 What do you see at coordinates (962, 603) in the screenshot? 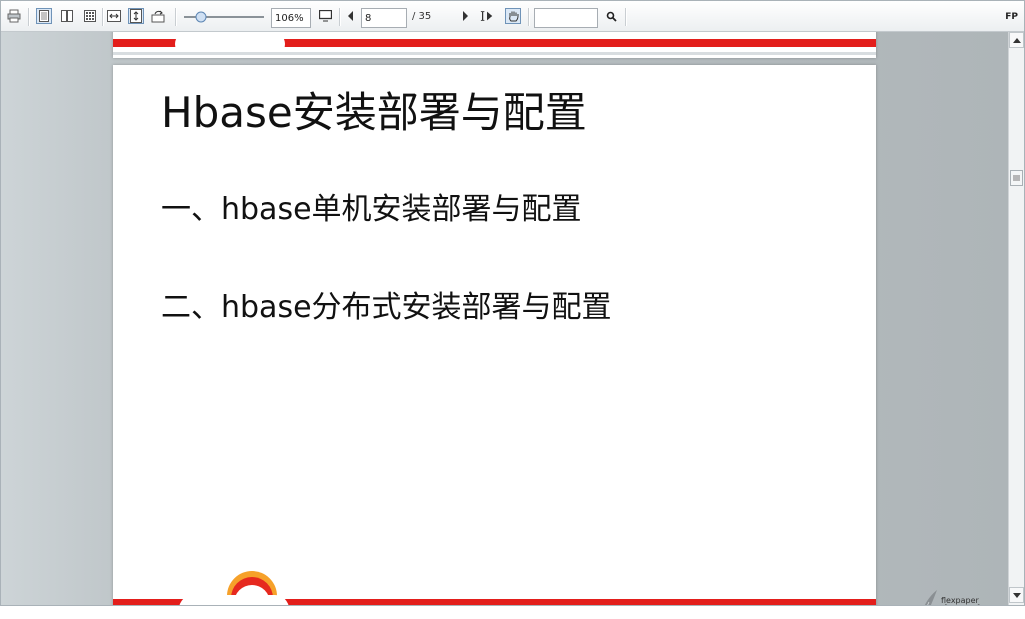
I see `logo-large-text: classic` at bounding box center [962, 603].